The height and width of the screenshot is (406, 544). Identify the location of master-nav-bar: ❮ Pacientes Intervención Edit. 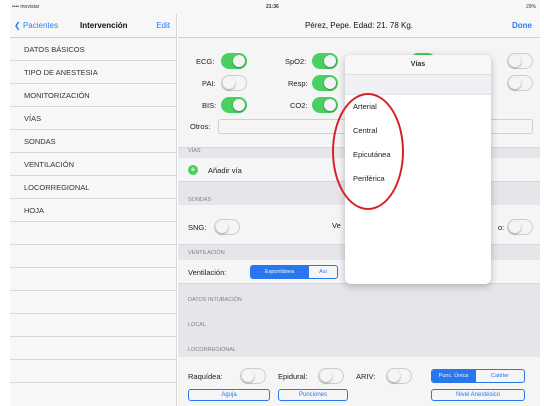
(93, 26).